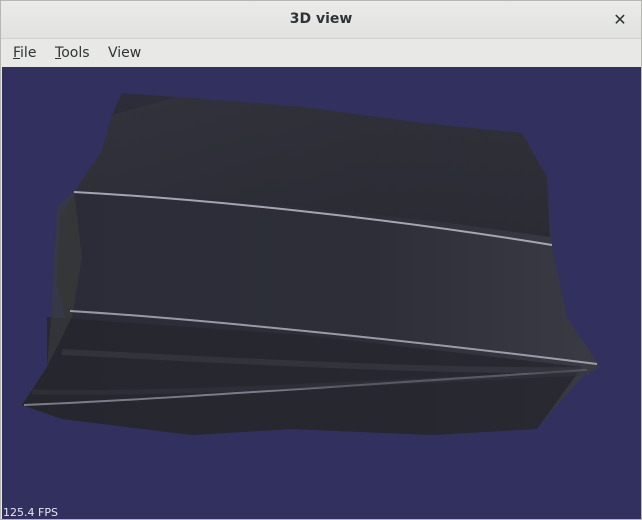 The image size is (642, 520). I want to click on menu-file-mnemonic: F, so click(17, 53).